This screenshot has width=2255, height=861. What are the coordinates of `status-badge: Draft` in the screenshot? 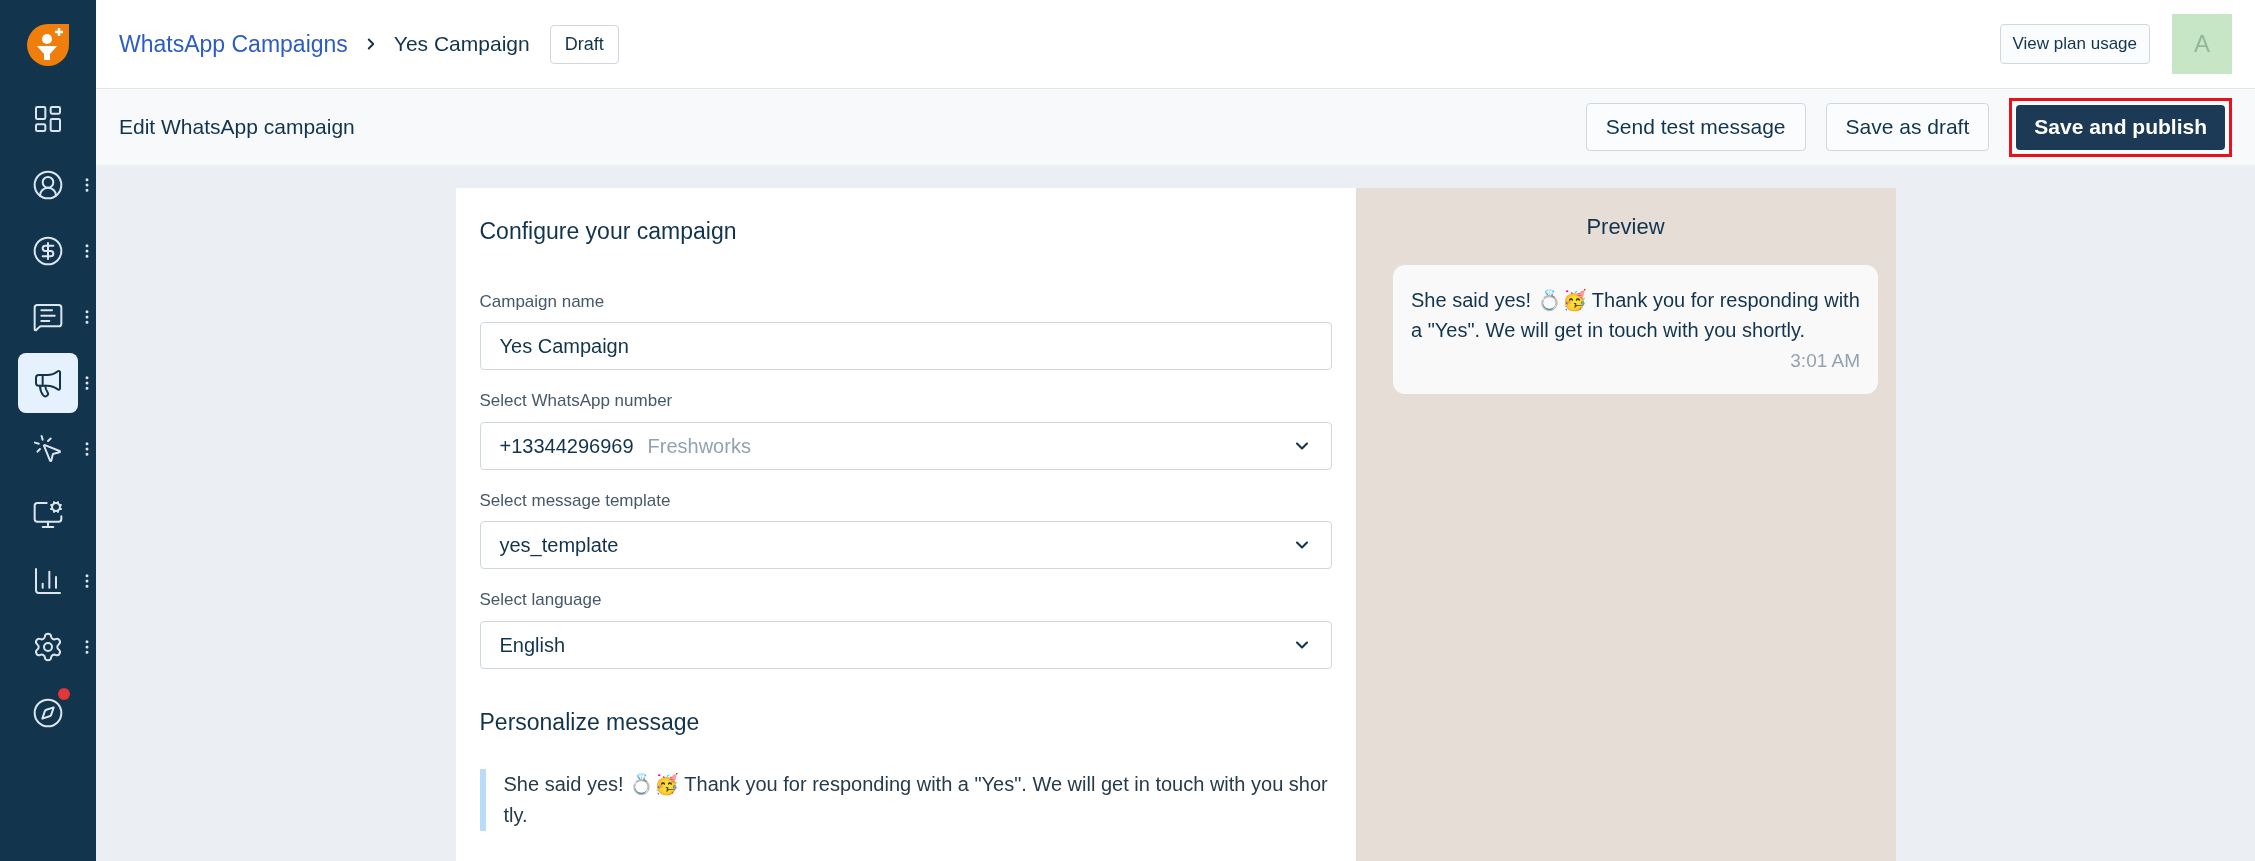 It's located at (584, 44).